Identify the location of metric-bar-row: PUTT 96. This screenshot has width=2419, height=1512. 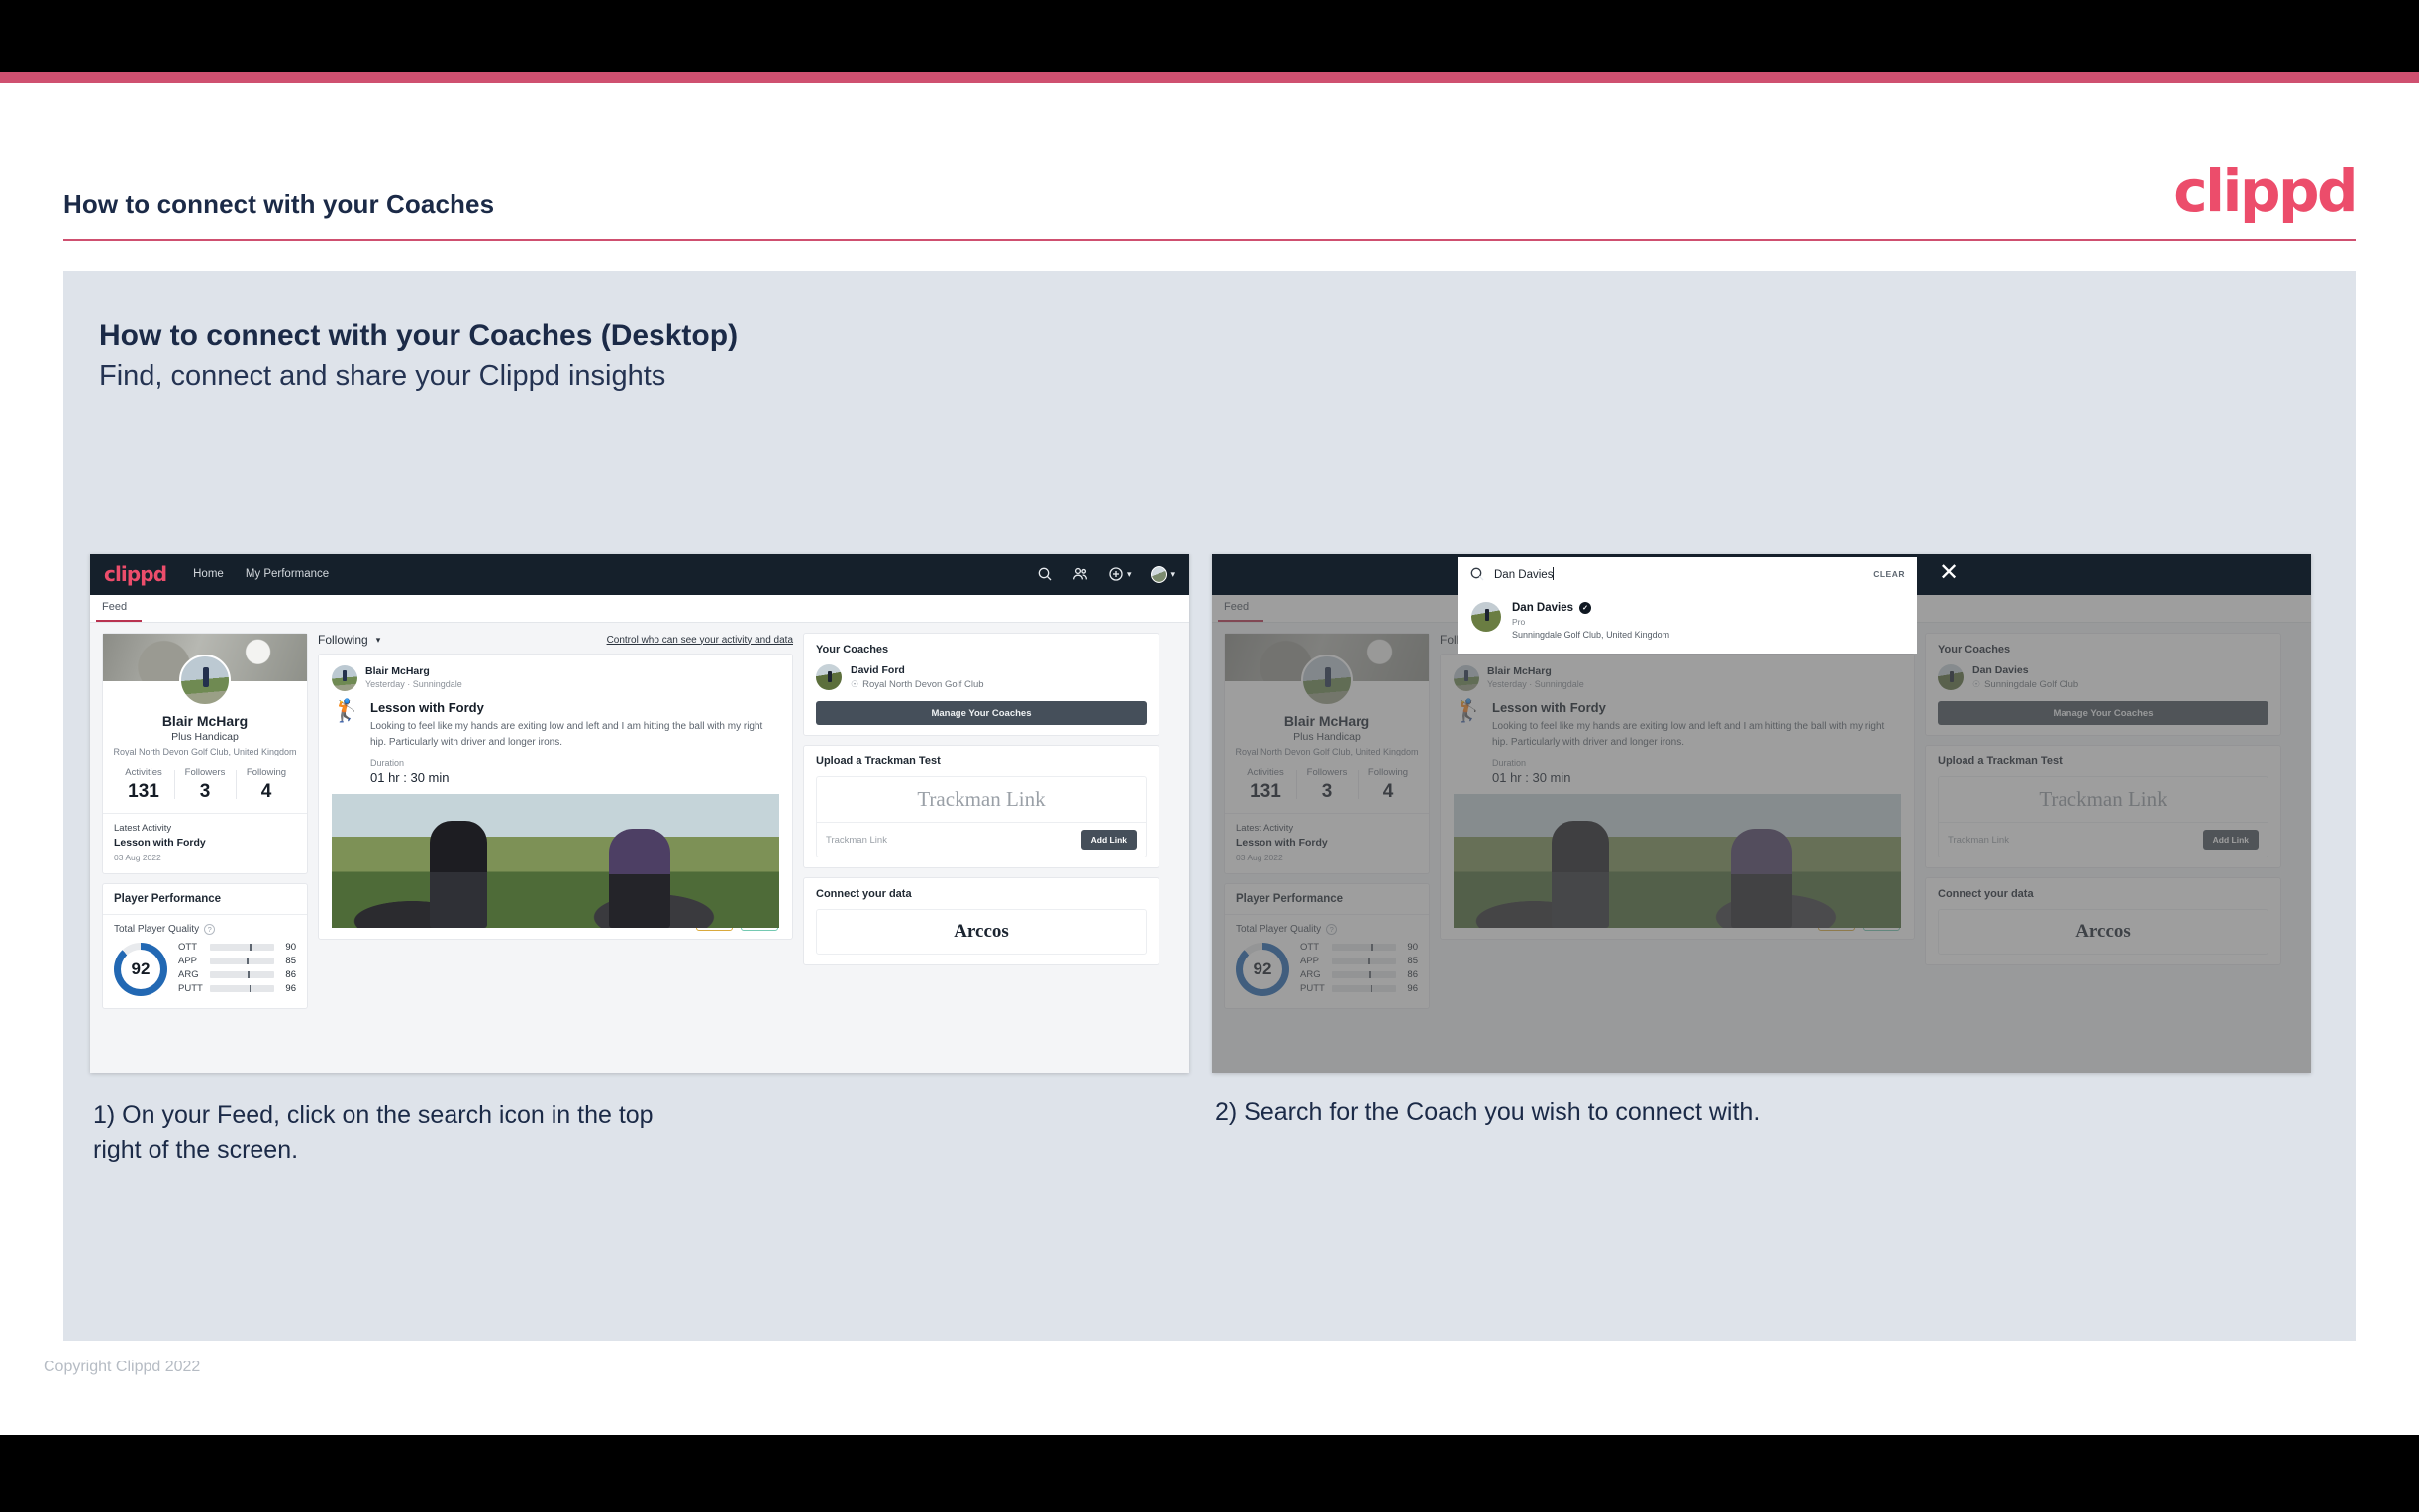
(237, 988).